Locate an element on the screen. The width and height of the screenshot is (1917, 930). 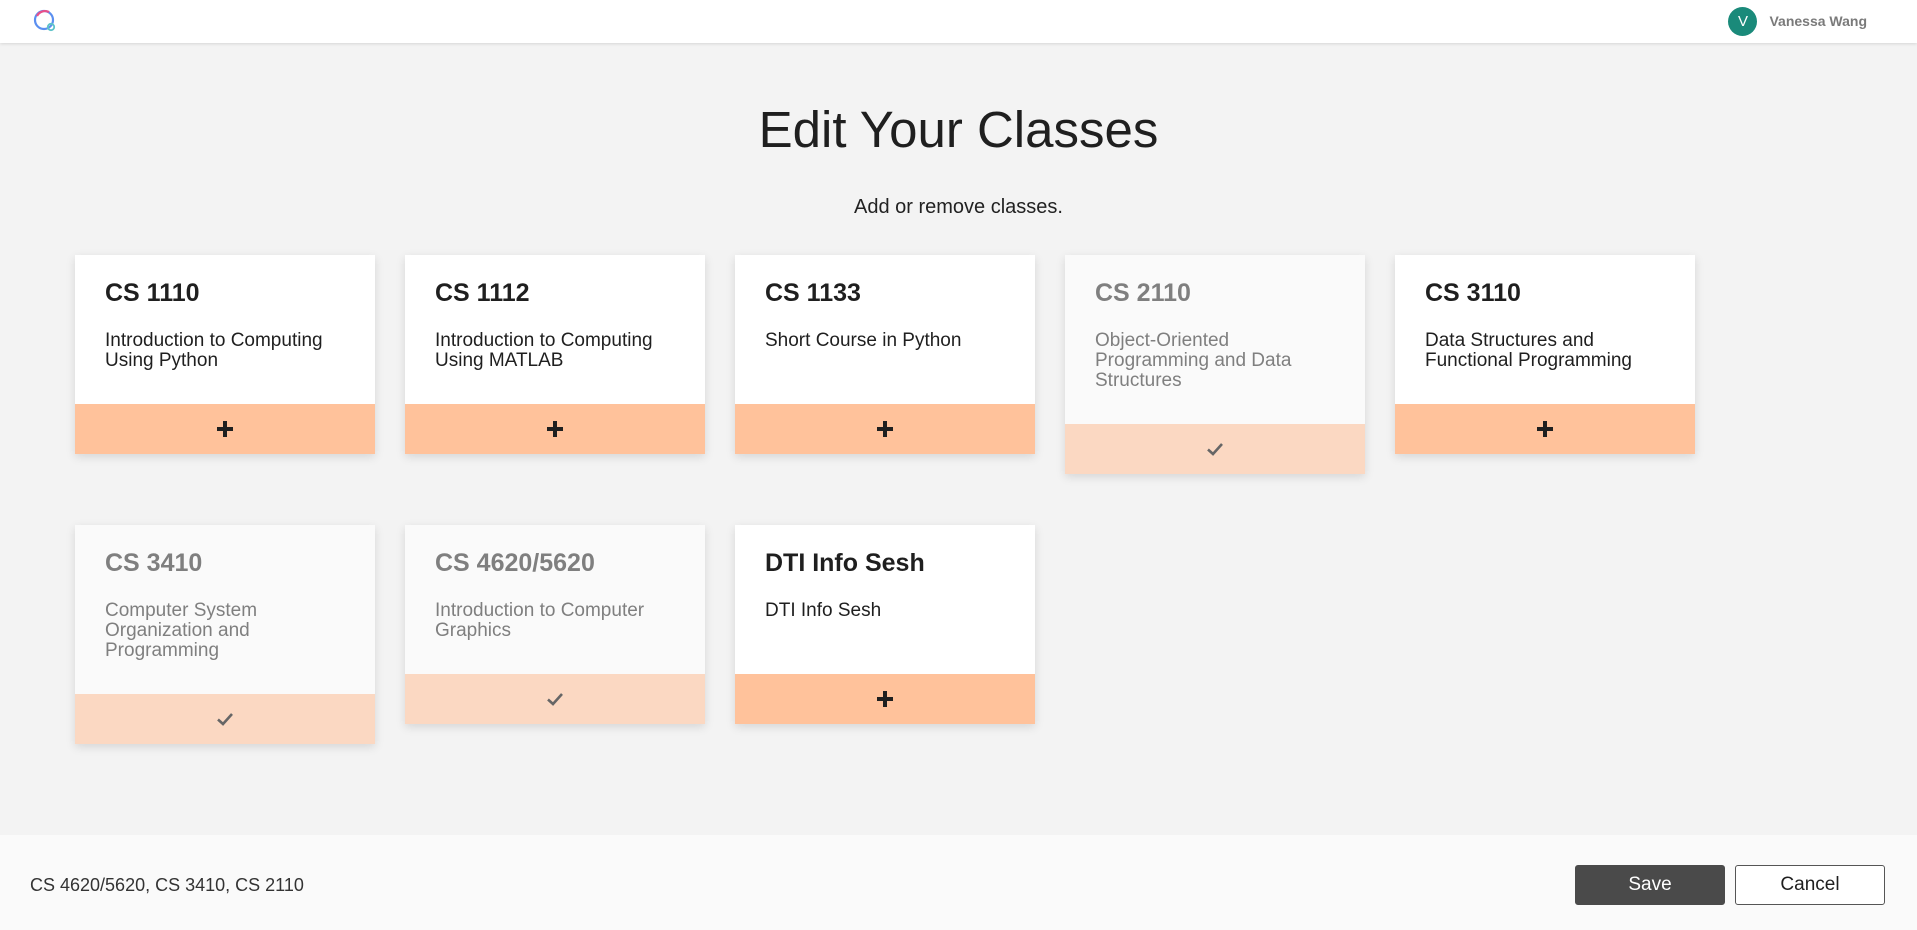
cancel-button: Cancel is located at coordinates (1810, 885).